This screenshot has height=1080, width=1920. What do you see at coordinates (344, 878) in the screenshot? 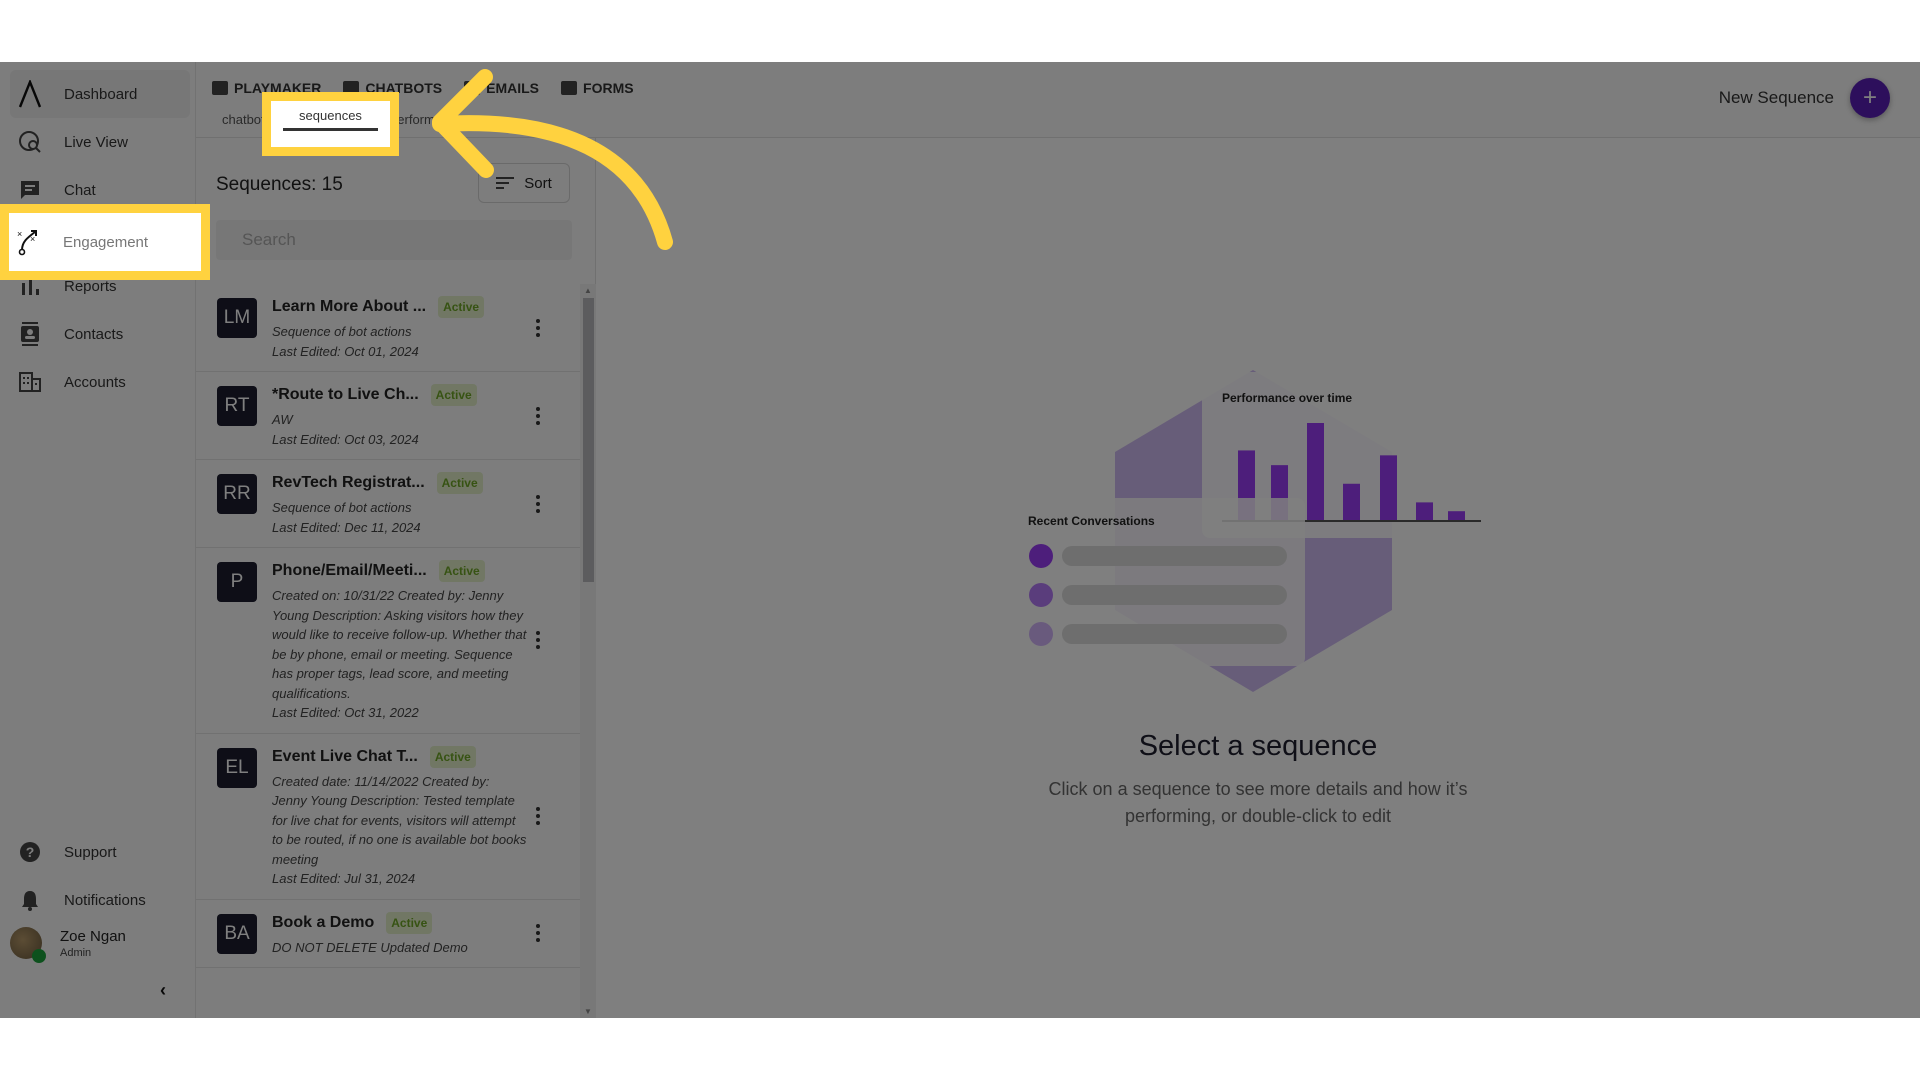
I see `sequence-last-edited: Last Edited: Jul 31, 2024` at bounding box center [344, 878].